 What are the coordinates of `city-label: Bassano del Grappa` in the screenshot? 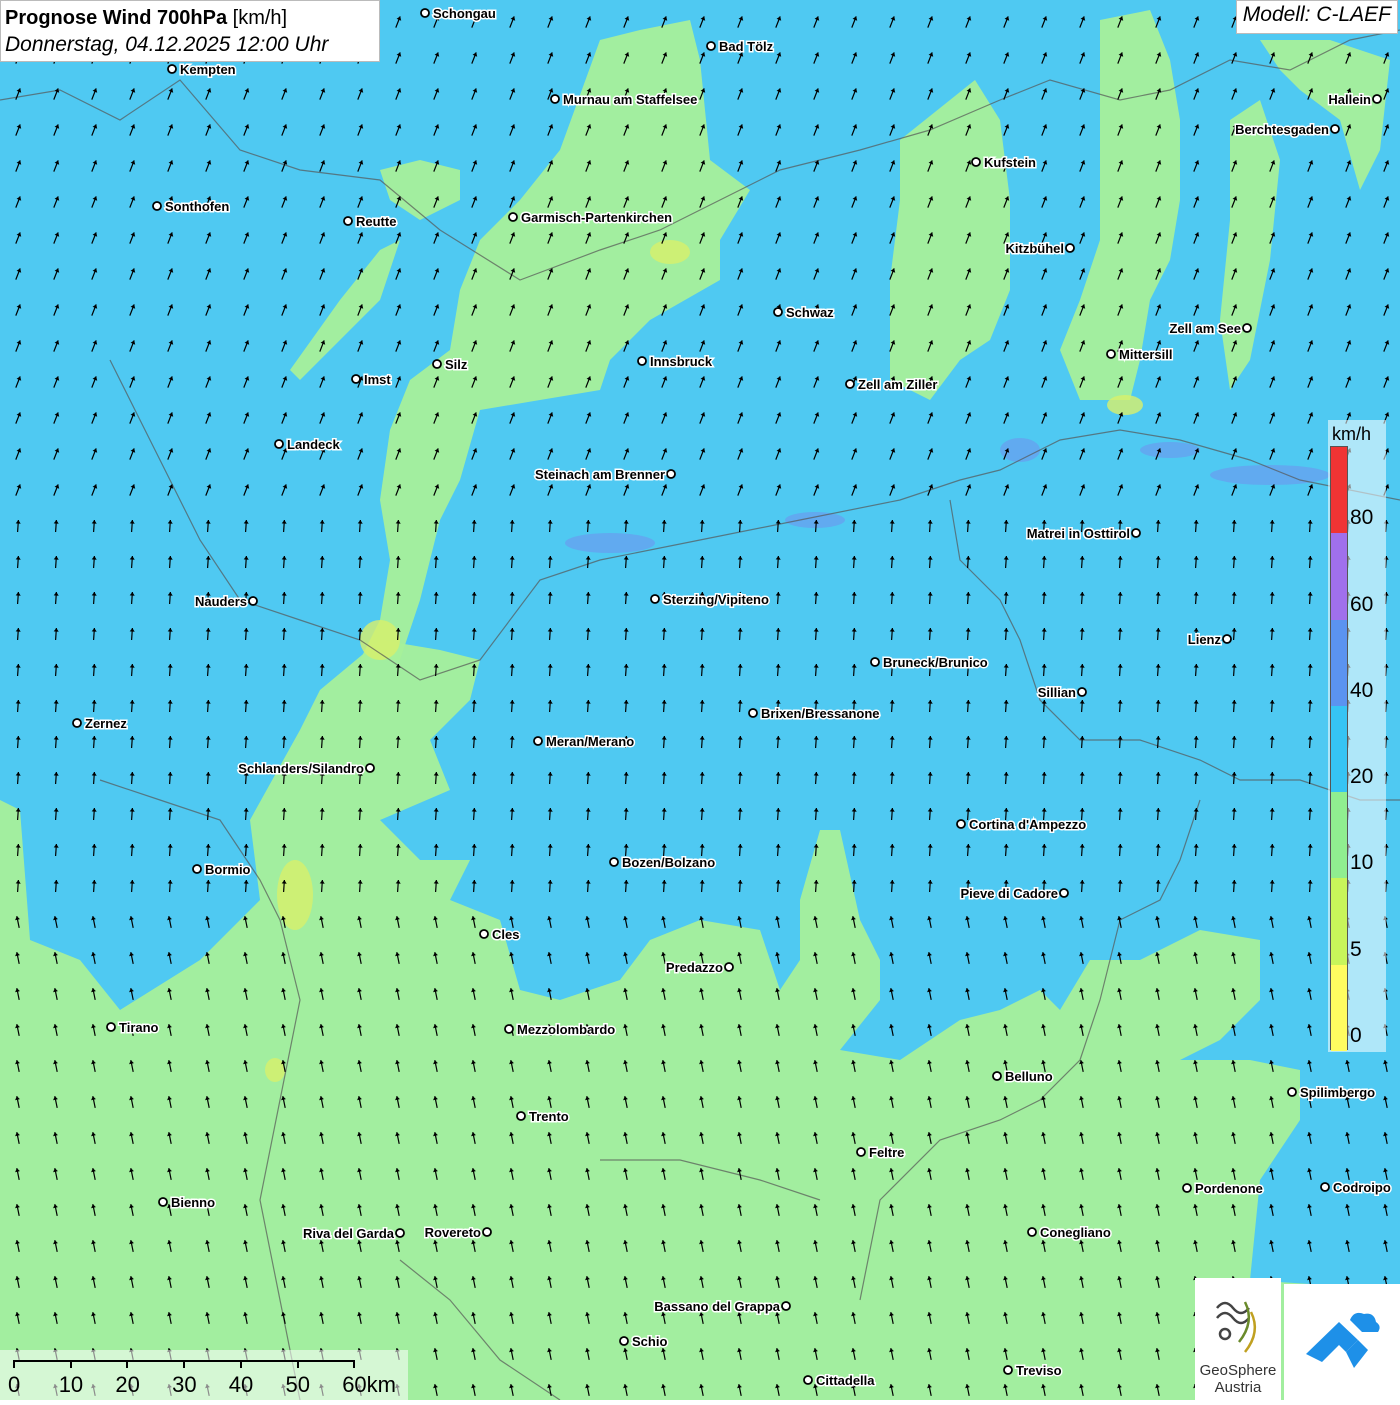 It's located at (717, 1306).